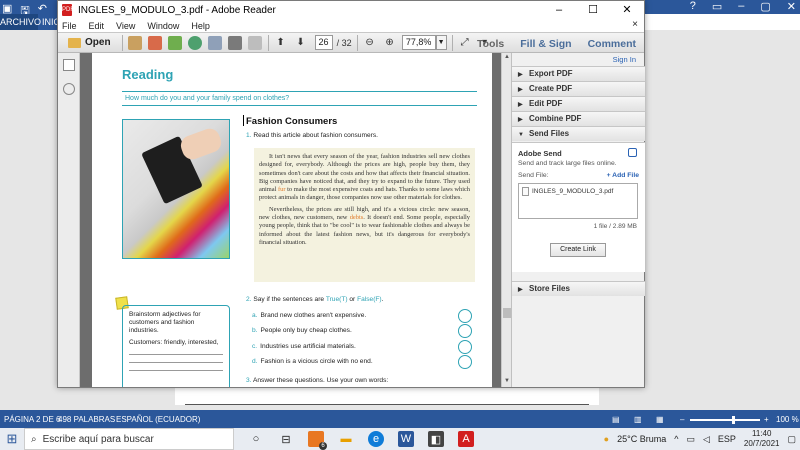 Image resolution: width=800 pixels, height=450 pixels. What do you see at coordinates (567, 191) in the screenshot?
I see `file-entry: INGLES_9_MODULO_3.pdf` at bounding box center [567, 191].